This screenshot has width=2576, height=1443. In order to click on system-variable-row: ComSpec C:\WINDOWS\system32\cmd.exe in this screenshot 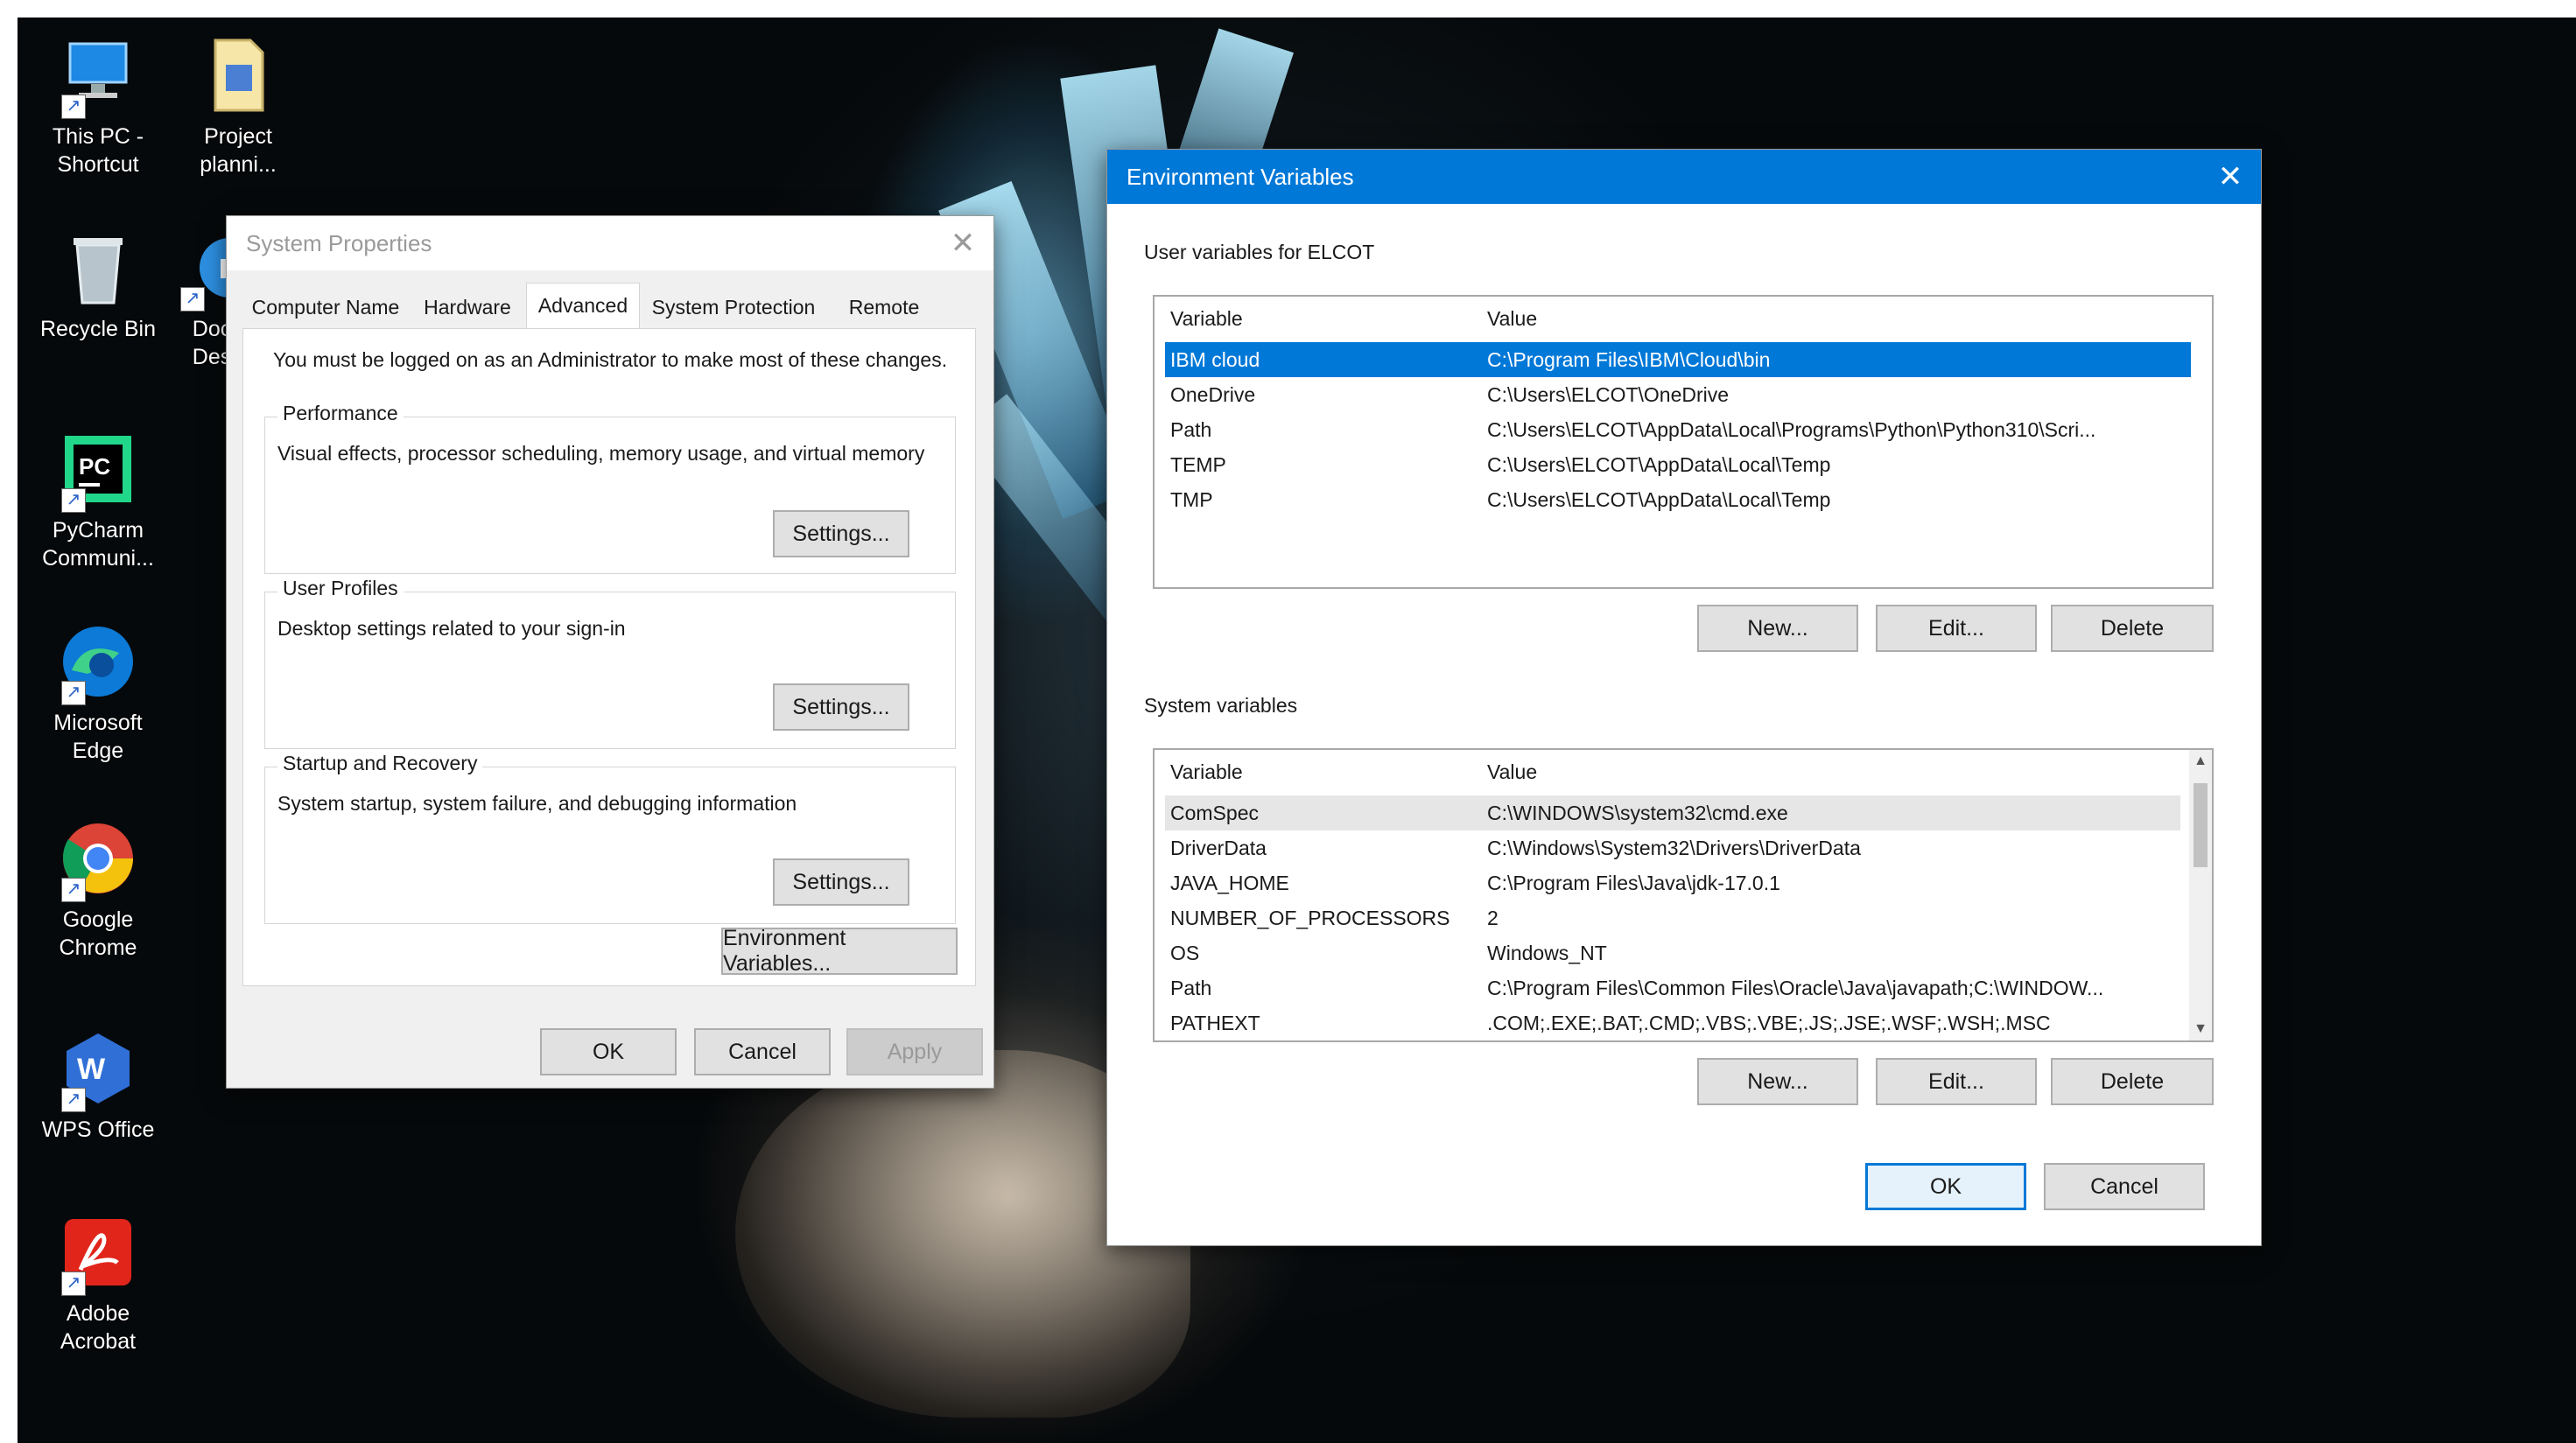, I will do `click(1672, 812)`.